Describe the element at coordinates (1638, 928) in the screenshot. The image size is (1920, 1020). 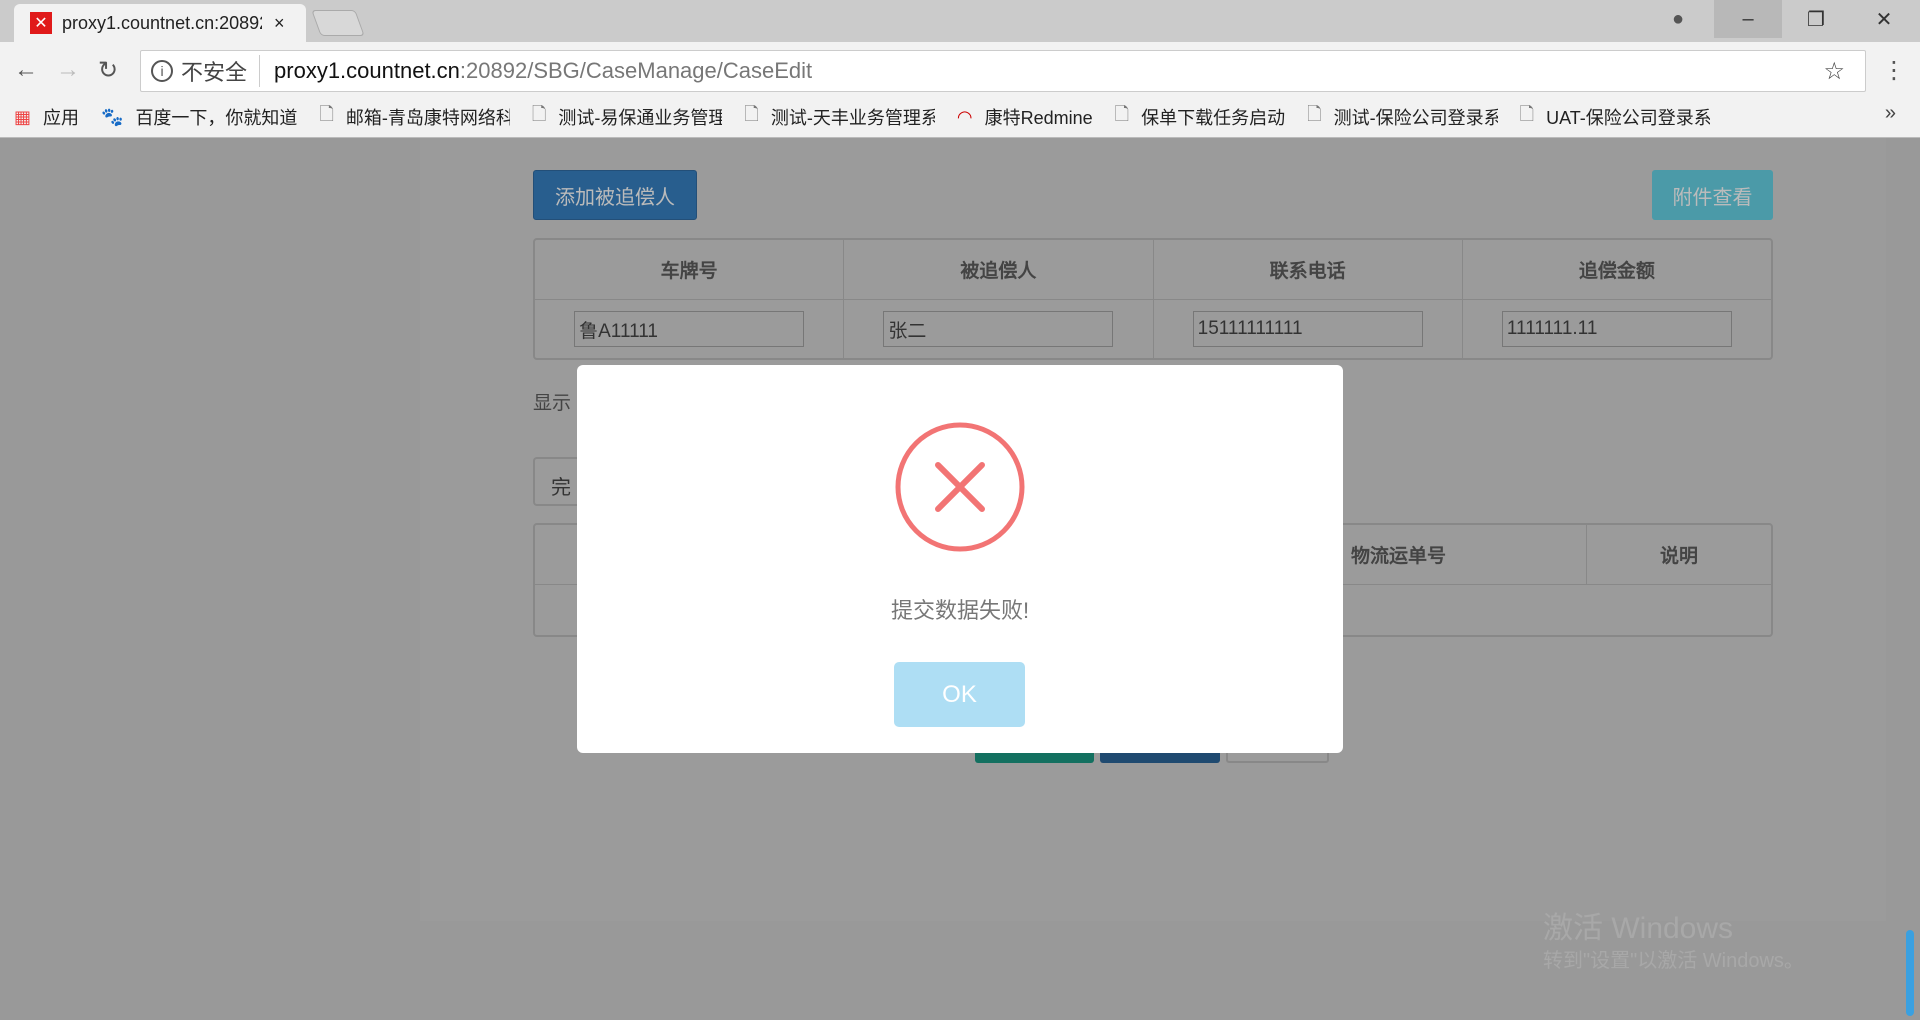
I see `watermark-title: 激活 Windows` at that location.